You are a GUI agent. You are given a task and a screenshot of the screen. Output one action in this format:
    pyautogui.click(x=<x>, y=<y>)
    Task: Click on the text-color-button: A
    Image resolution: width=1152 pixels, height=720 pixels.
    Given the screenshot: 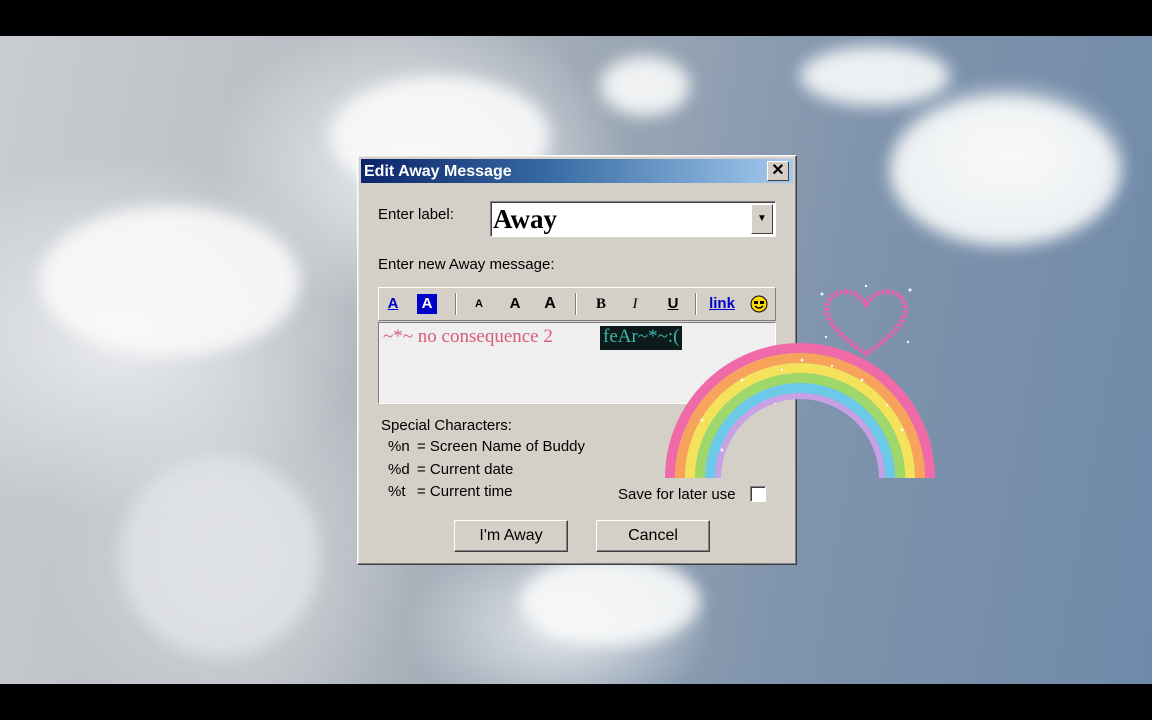 What is the action you would take?
    pyautogui.click(x=393, y=304)
    